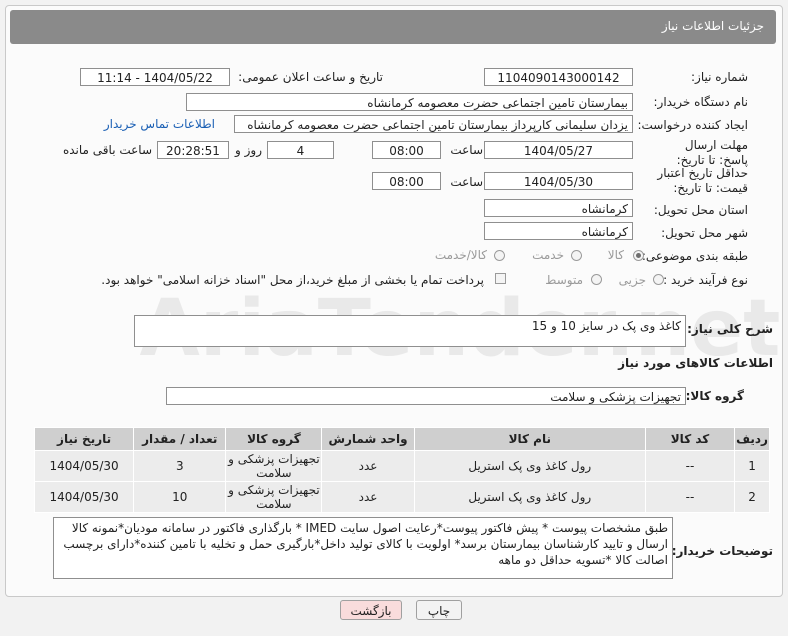 The width and height of the screenshot is (788, 636). I want to click on col-unit: واحد شمارش, so click(368, 439).